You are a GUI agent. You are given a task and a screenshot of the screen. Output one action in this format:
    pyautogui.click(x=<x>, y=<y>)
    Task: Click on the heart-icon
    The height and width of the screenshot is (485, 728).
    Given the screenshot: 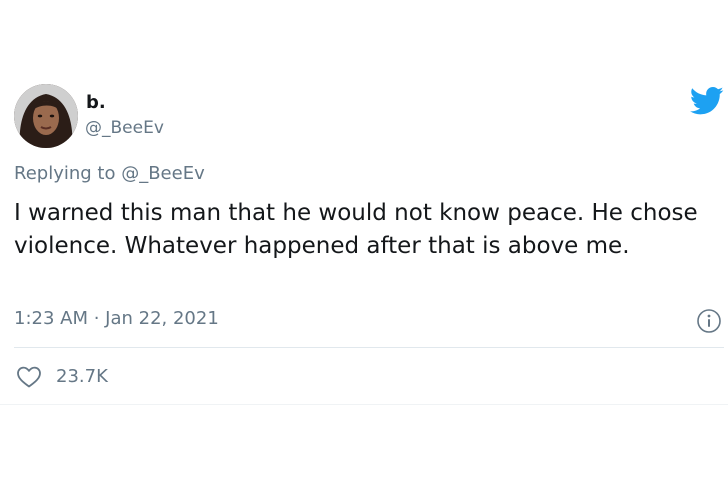 What is the action you would take?
    pyautogui.click(x=29, y=377)
    